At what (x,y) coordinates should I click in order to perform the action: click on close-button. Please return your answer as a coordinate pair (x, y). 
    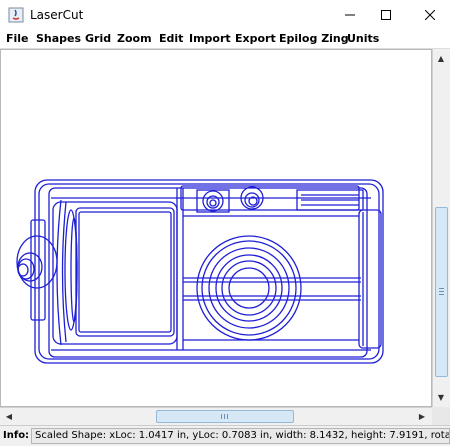
    Looking at the image, I should click on (430, 15).